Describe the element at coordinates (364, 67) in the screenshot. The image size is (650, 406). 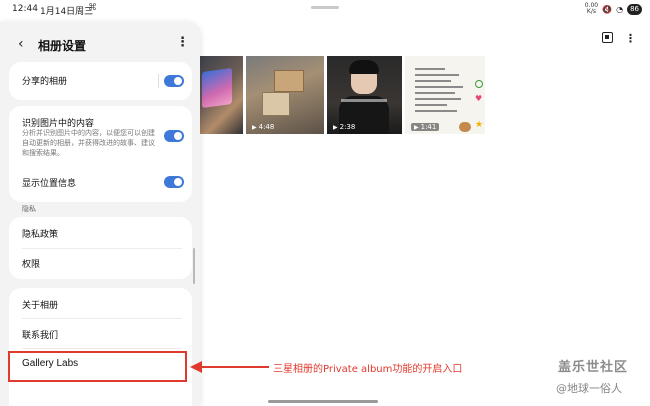
I see `person-hair-image` at that location.